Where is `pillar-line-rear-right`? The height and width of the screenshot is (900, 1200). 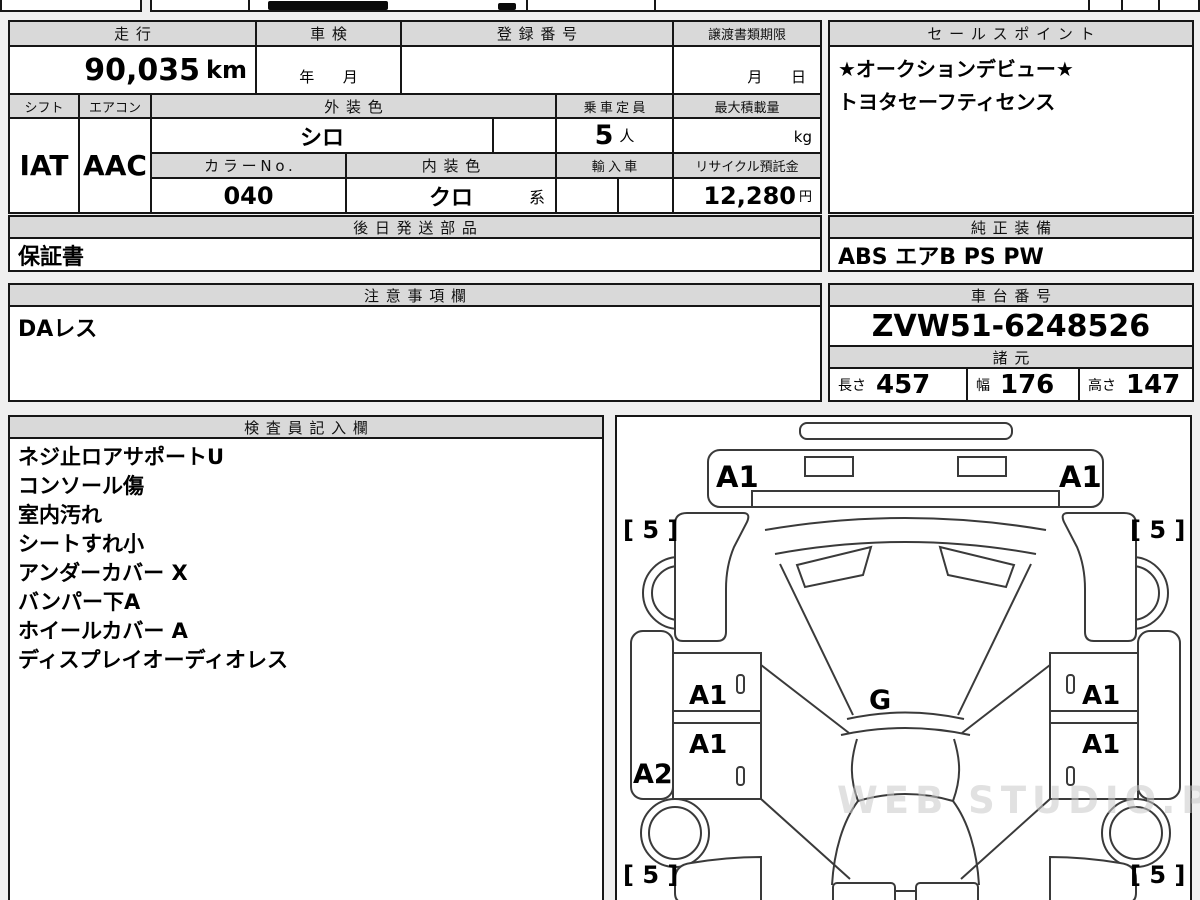 pillar-line-rear-right is located at coordinates (1005, 839).